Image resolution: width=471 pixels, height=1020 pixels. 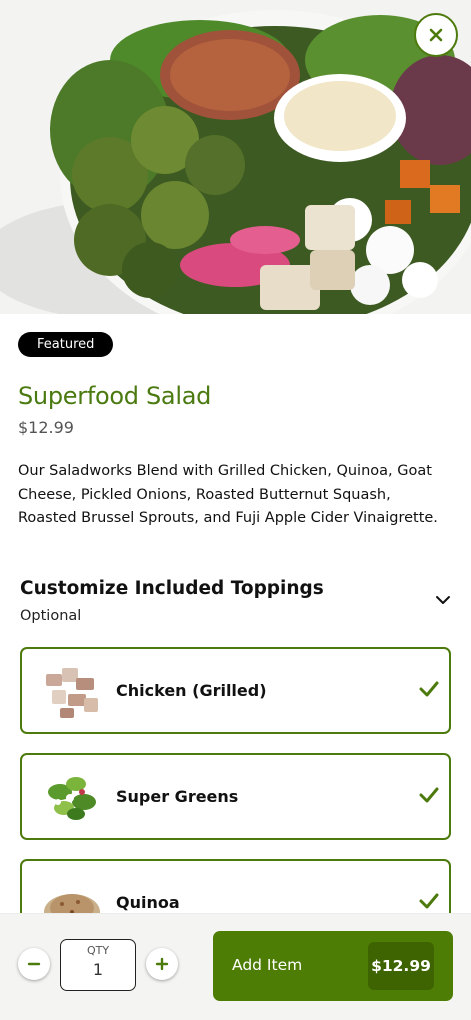 I want to click on increase-quantity-button, so click(x=162, y=964).